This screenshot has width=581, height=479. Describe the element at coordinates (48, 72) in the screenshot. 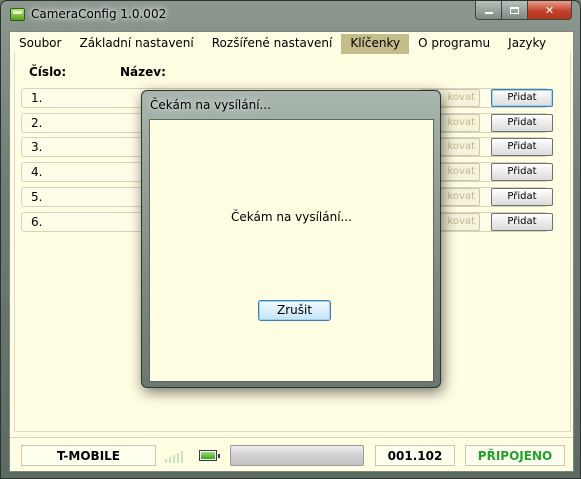

I see `column-header-number: Číslo:` at that location.